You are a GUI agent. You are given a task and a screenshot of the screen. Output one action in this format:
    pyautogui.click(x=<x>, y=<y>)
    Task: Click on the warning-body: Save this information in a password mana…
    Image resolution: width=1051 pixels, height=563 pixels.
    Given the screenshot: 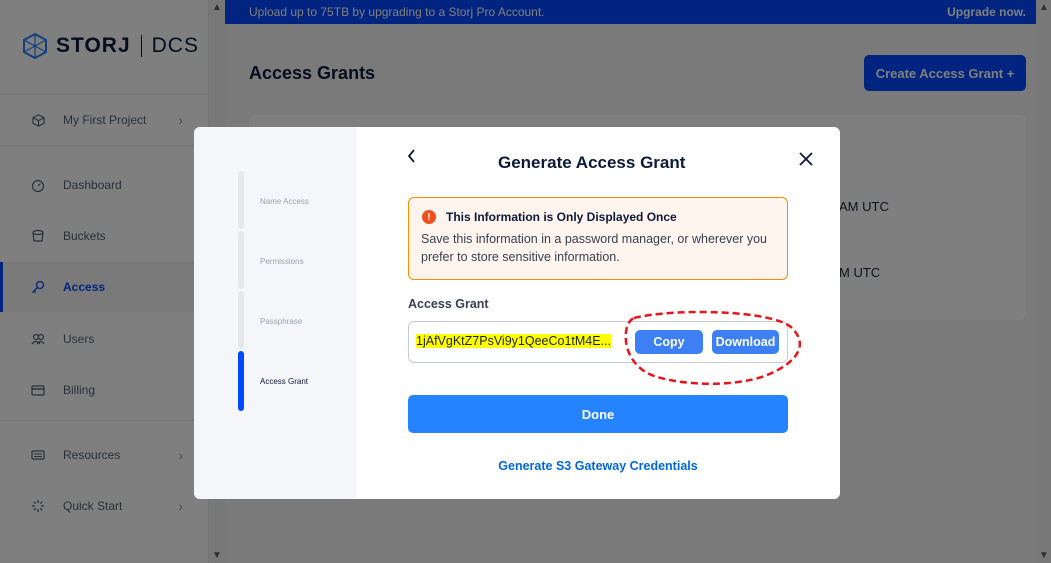 What is the action you would take?
    pyautogui.click(x=594, y=248)
    